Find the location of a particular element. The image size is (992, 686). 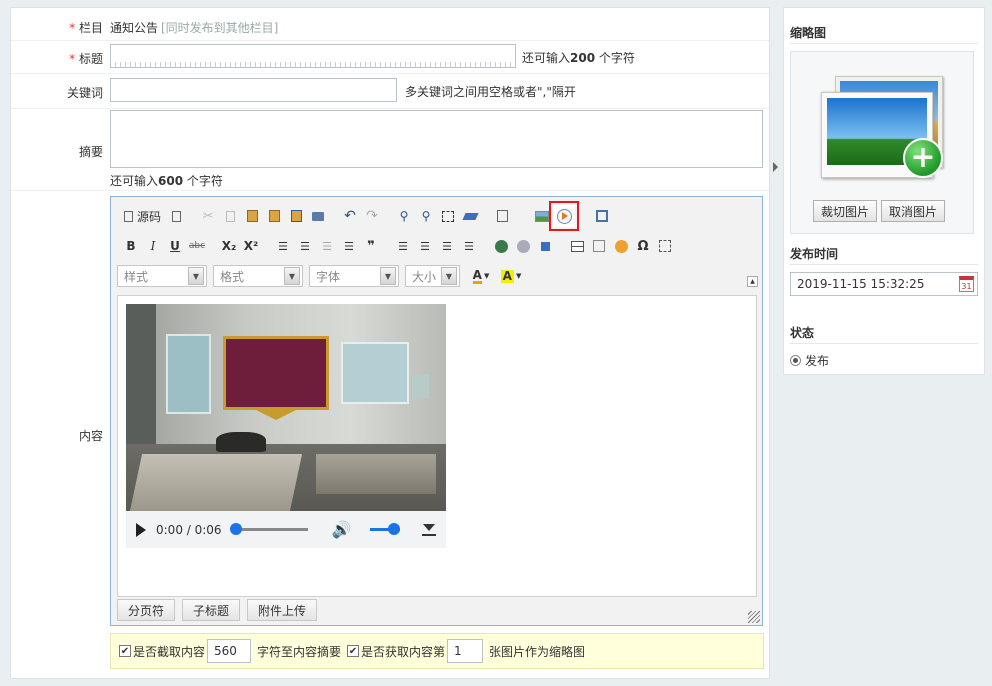

title-label-text: 标题 is located at coordinates (90, 59).